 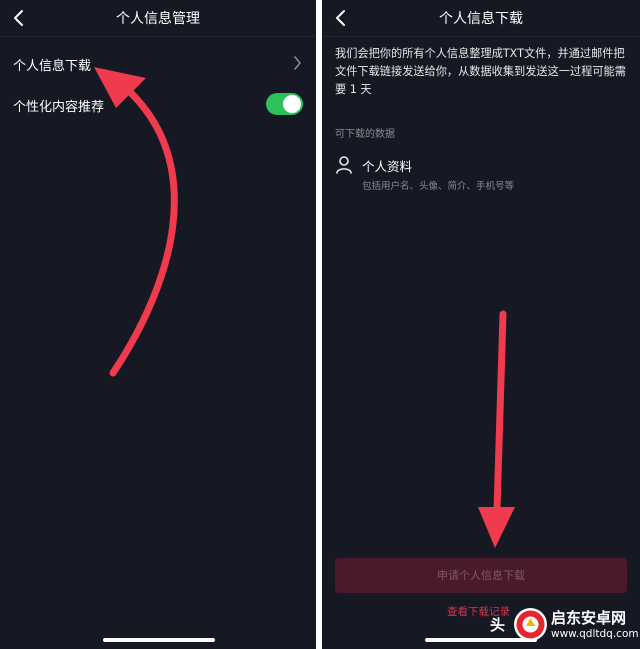 I want to click on page-title: 个人信息管理, so click(x=158, y=19).